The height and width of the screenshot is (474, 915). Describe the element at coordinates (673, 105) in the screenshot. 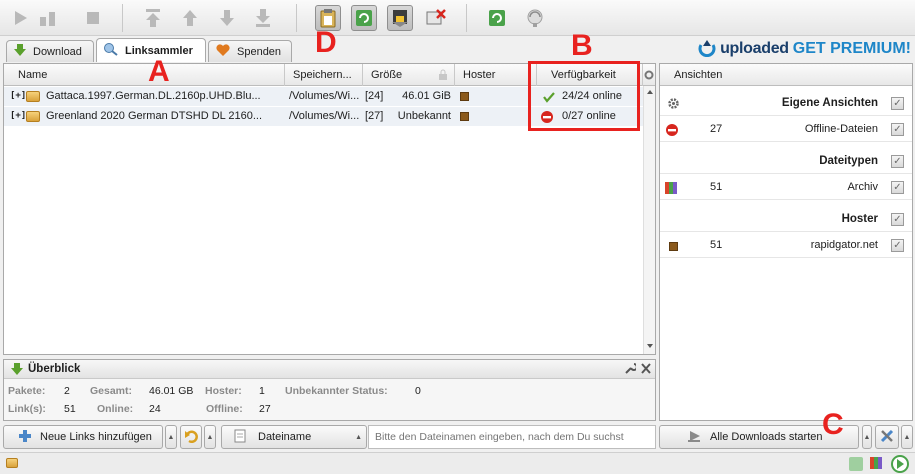

I see `gear-icon` at that location.